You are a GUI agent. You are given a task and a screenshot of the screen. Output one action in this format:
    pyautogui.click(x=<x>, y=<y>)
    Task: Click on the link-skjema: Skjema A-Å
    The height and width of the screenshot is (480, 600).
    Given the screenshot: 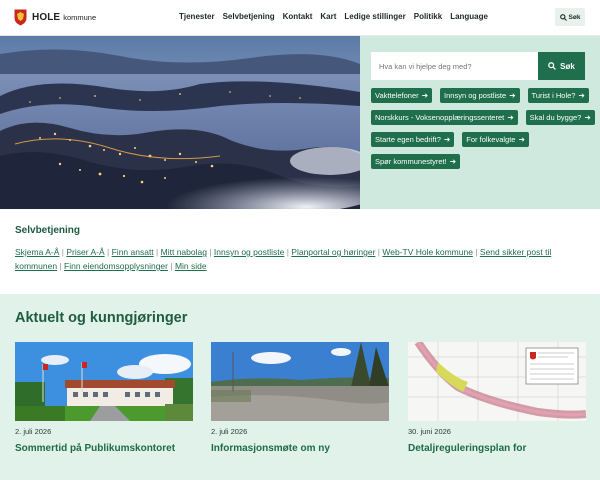 What is the action you would take?
    pyautogui.click(x=37, y=252)
    